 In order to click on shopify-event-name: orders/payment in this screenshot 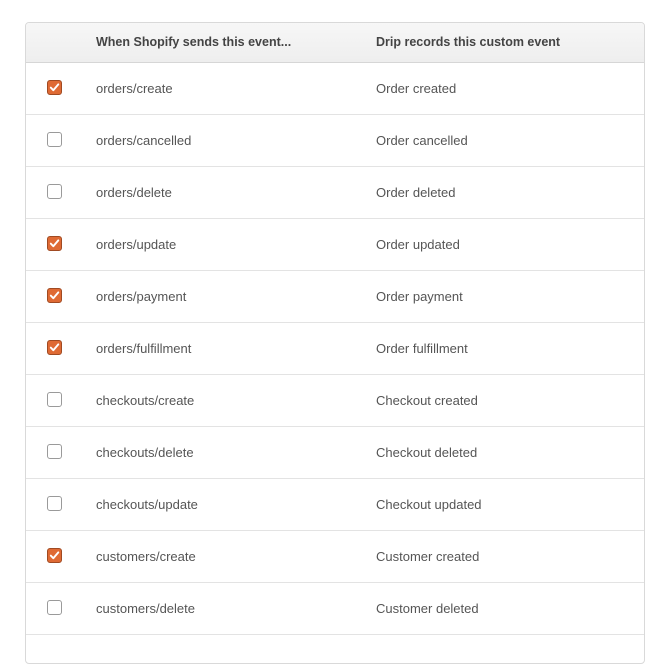, I will do `click(141, 296)`.